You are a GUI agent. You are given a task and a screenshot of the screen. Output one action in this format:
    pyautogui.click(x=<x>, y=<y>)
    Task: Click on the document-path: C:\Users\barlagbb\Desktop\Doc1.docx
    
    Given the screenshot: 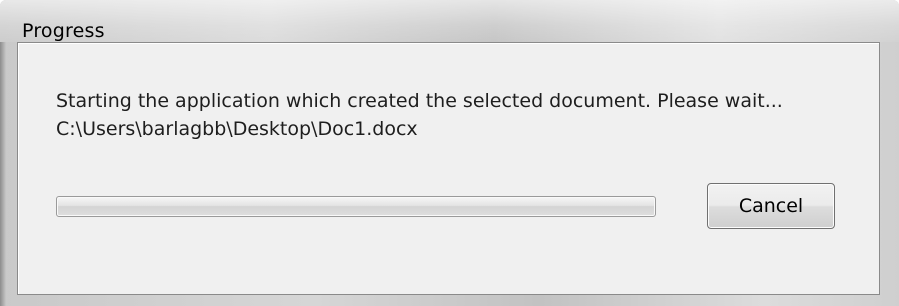 What is the action you would take?
    pyautogui.click(x=237, y=129)
    